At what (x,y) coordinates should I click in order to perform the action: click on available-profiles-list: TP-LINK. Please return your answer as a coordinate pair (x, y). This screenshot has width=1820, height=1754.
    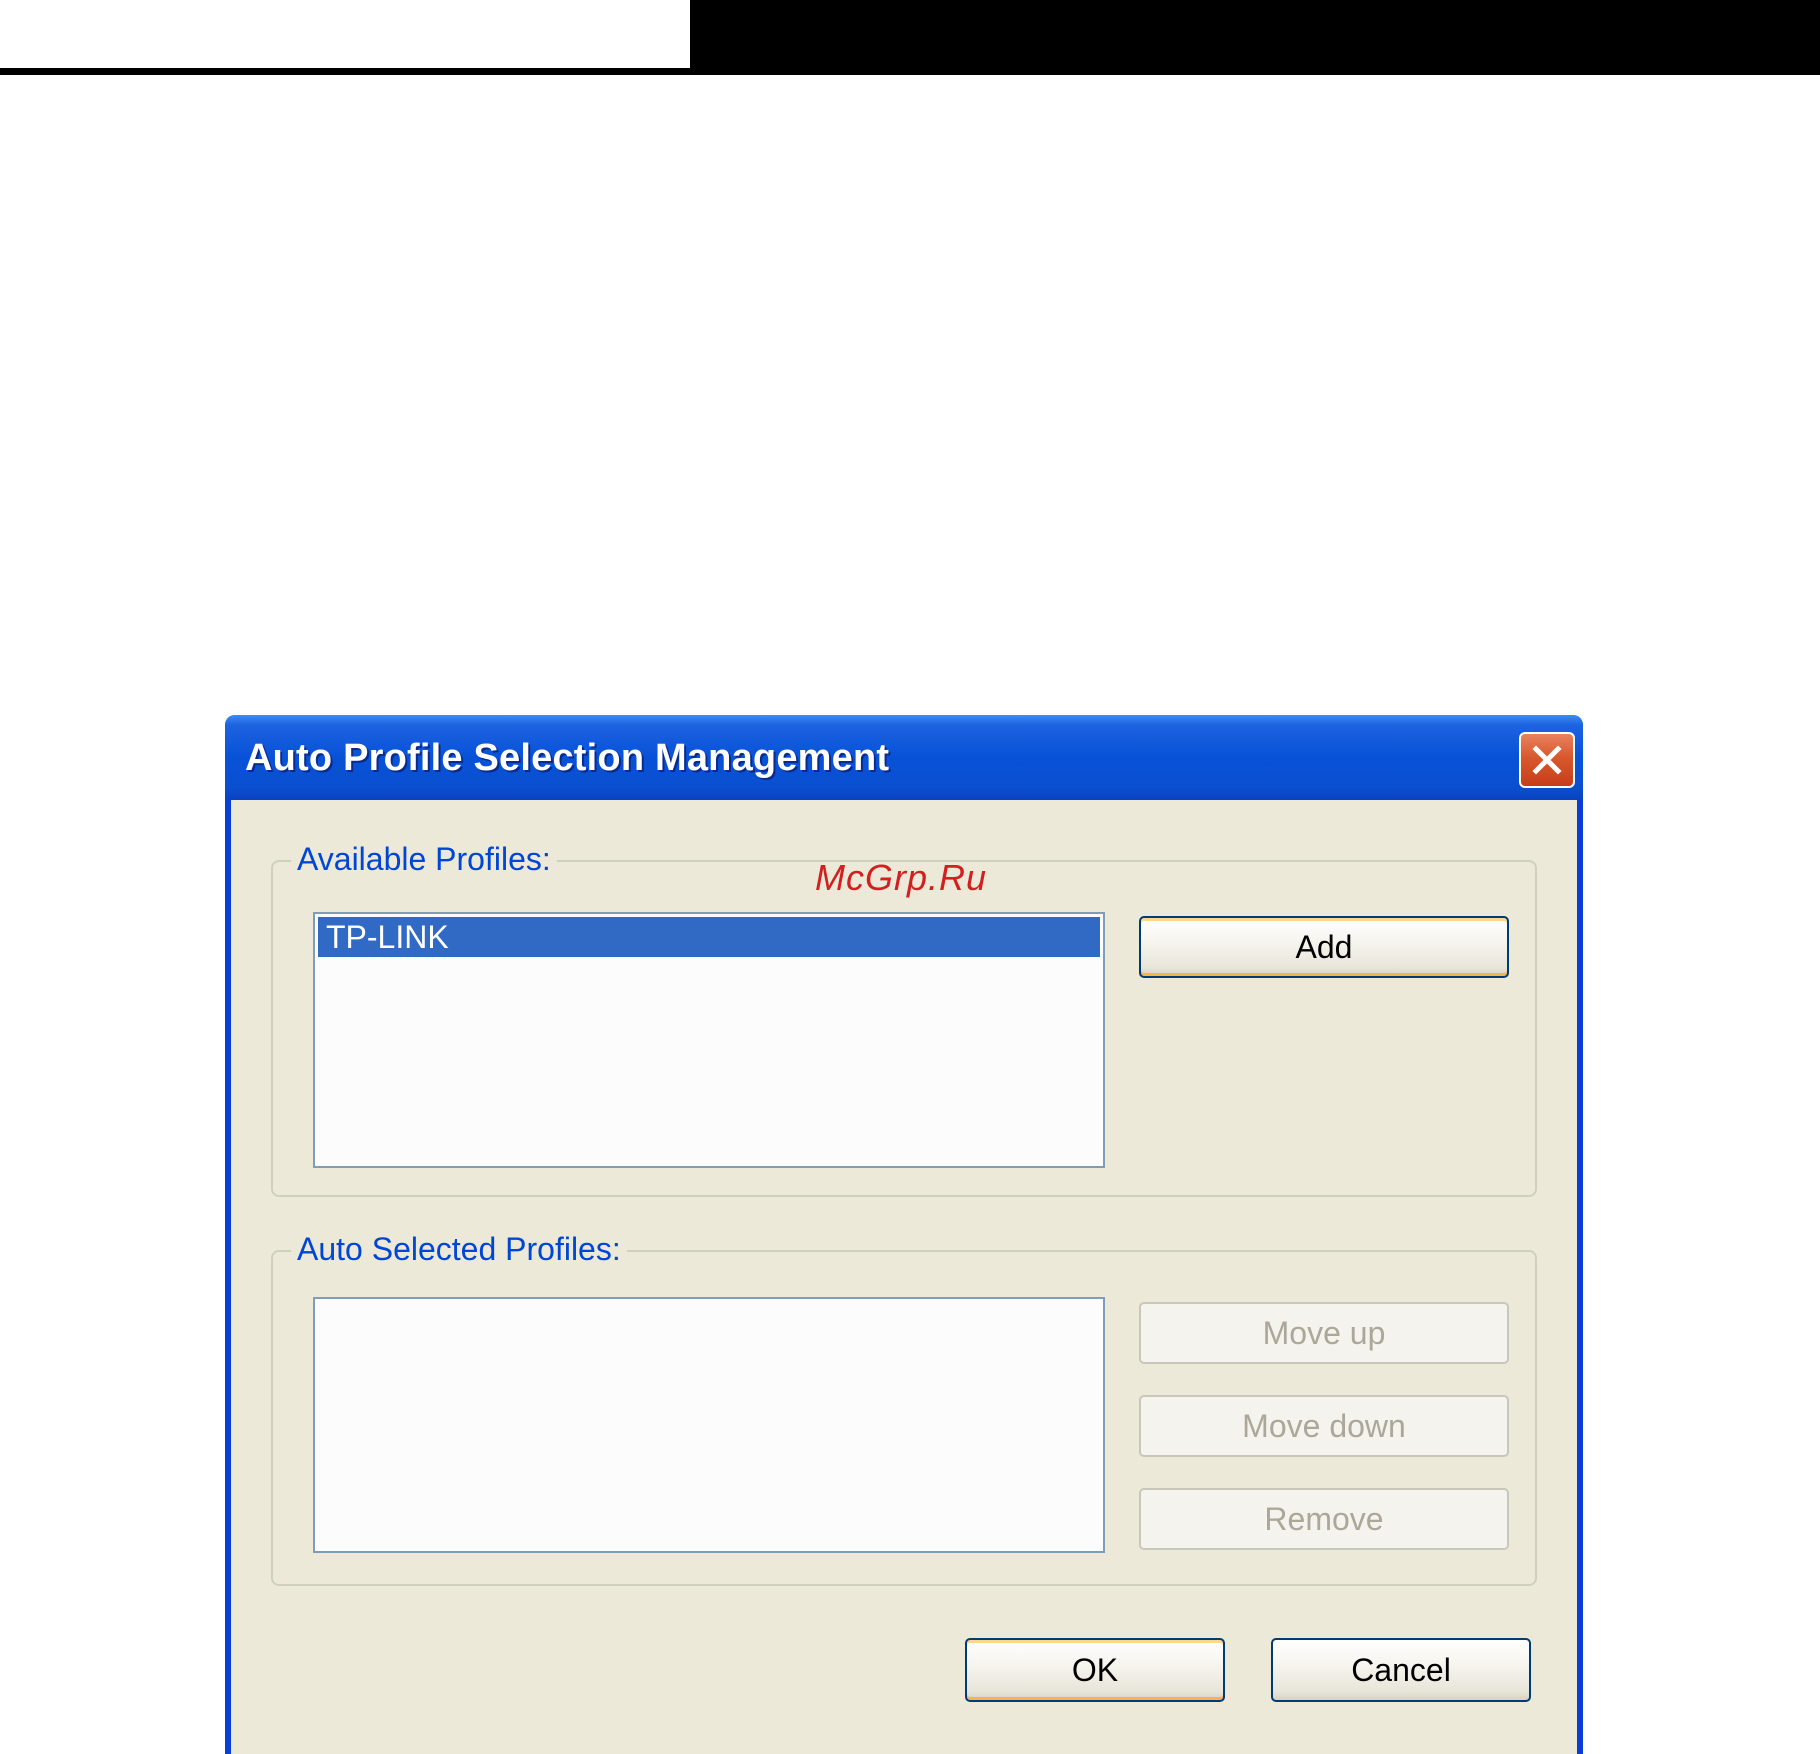
    Looking at the image, I should click on (709, 1040).